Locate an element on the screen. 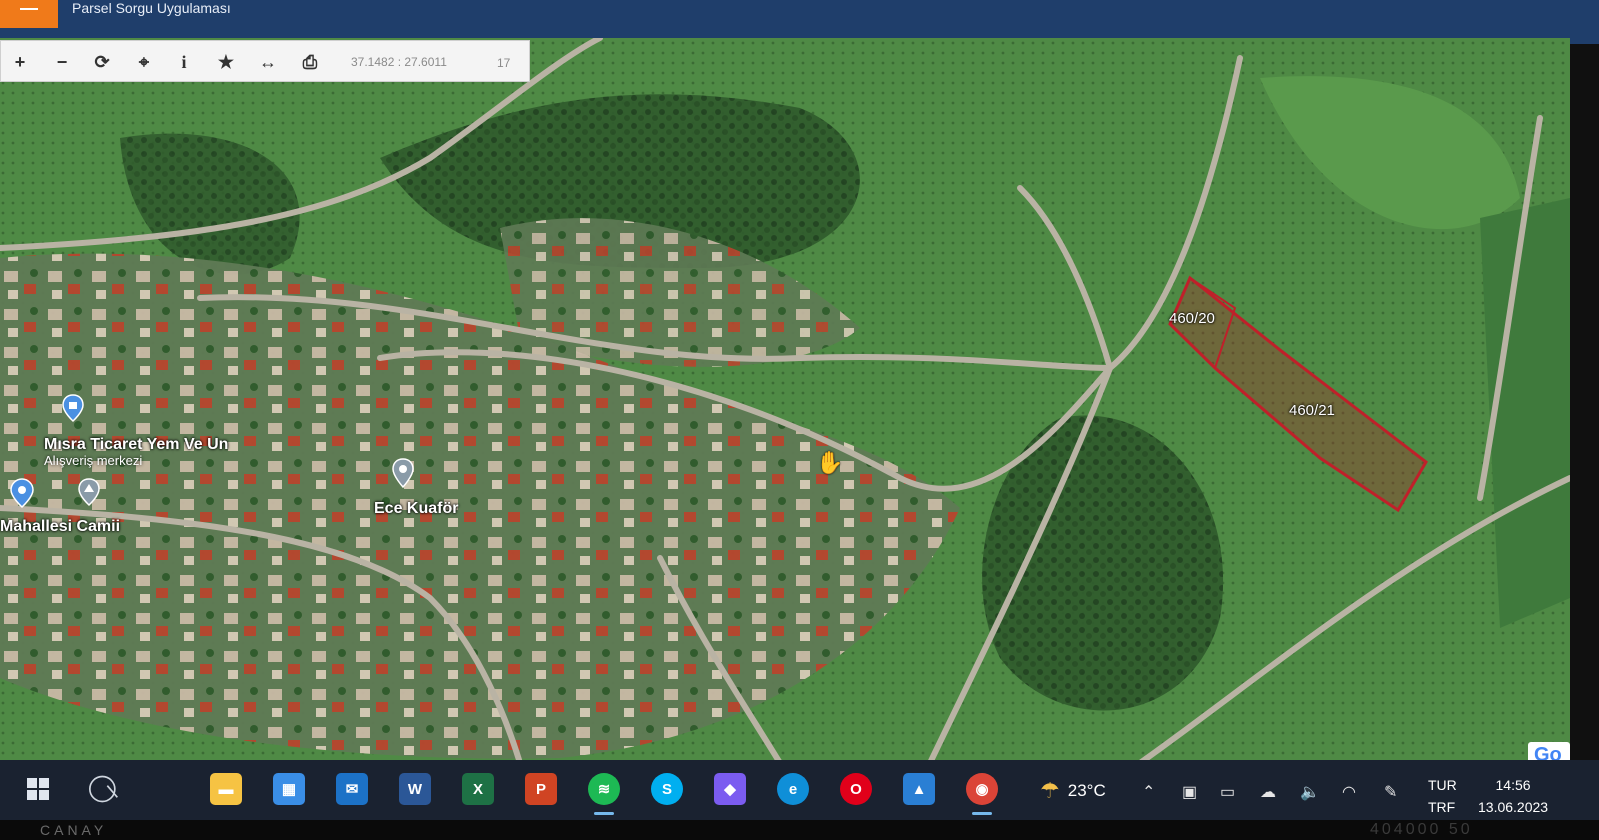 Image resolution: width=1599 pixels, height=840 pixels. zoom-level-readout: 17 is located at coordinates (504, 63).